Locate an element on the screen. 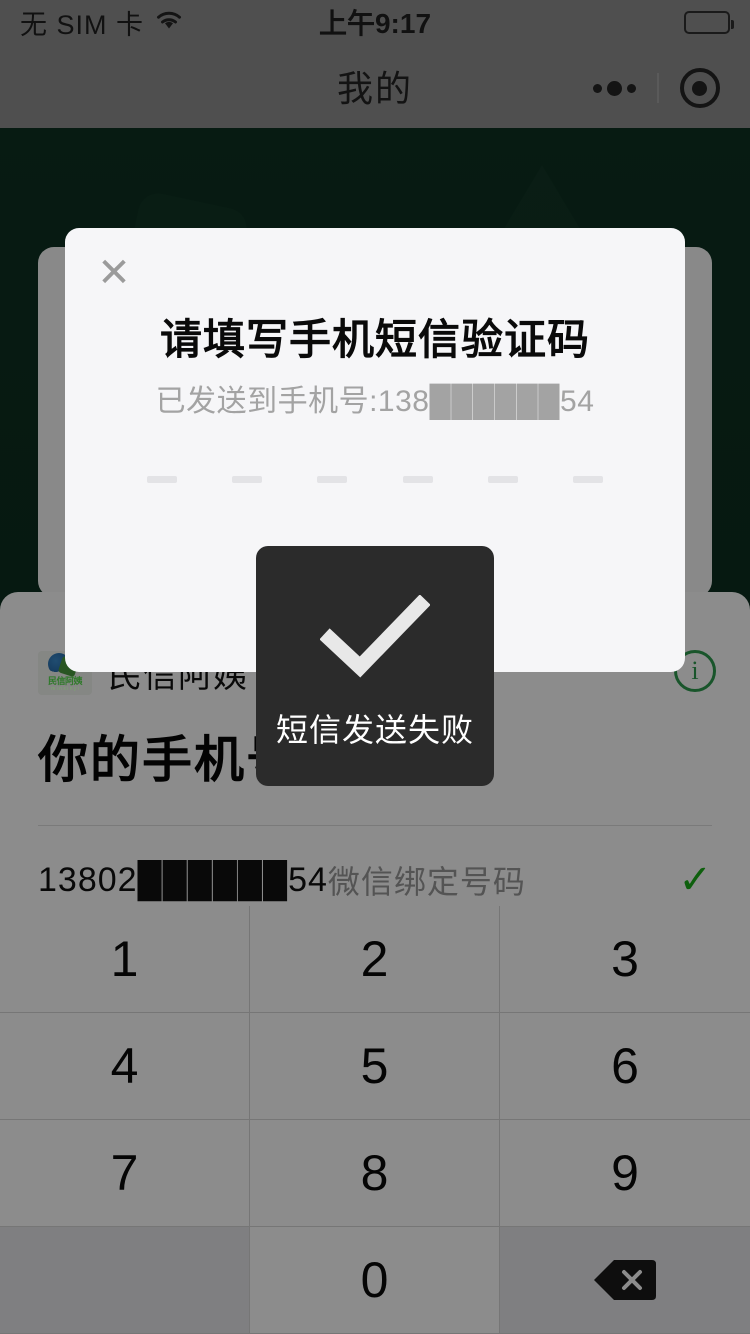 This screenshot has width=750, height=1334. more-dots-icon is located at coordinates (614, 88).